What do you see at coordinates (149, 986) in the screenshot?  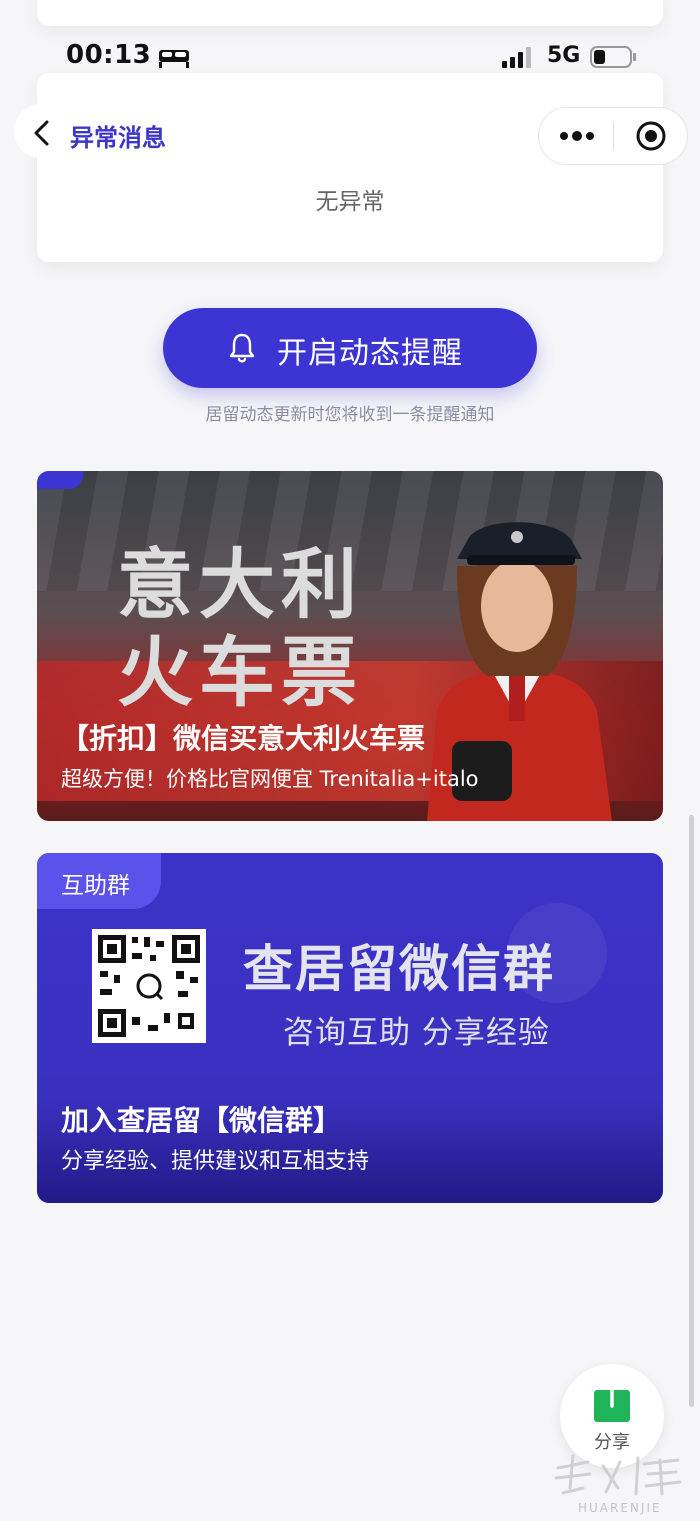 I see `qr-code-icon` at bounding box center [149, 986].